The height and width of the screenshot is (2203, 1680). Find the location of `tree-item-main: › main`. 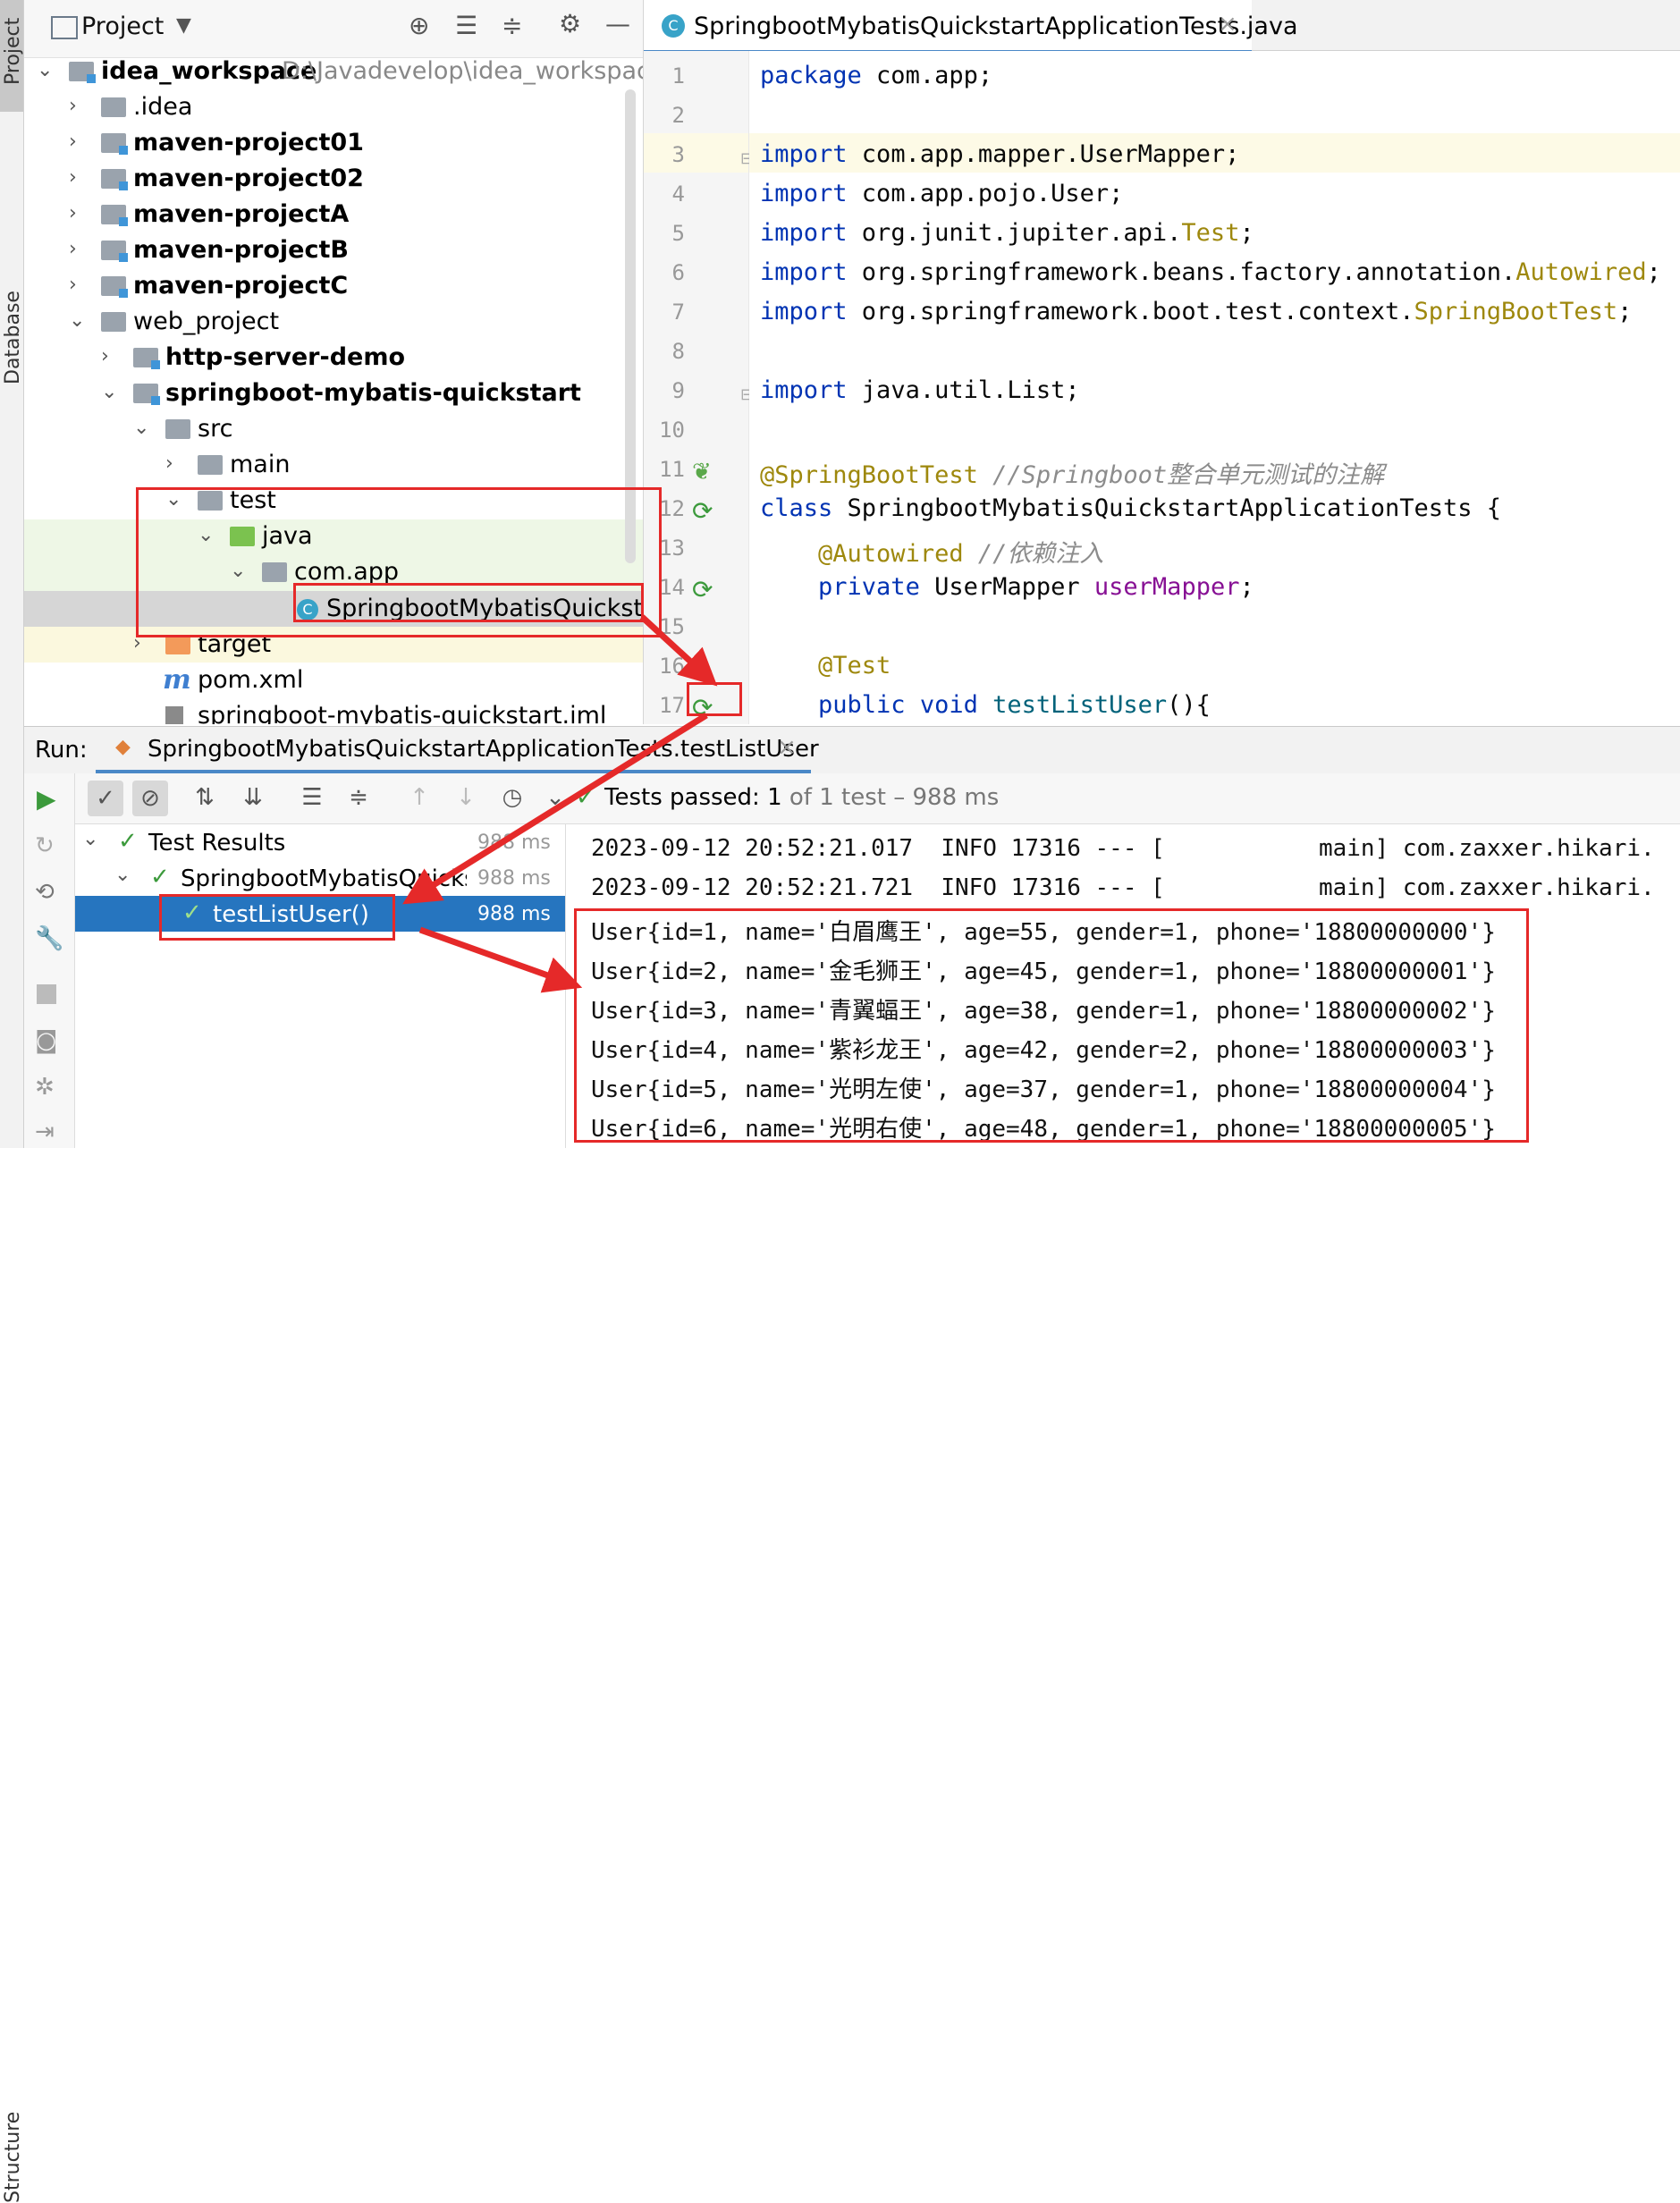

tree-item-main: › main is located at coordinates (333, 465).